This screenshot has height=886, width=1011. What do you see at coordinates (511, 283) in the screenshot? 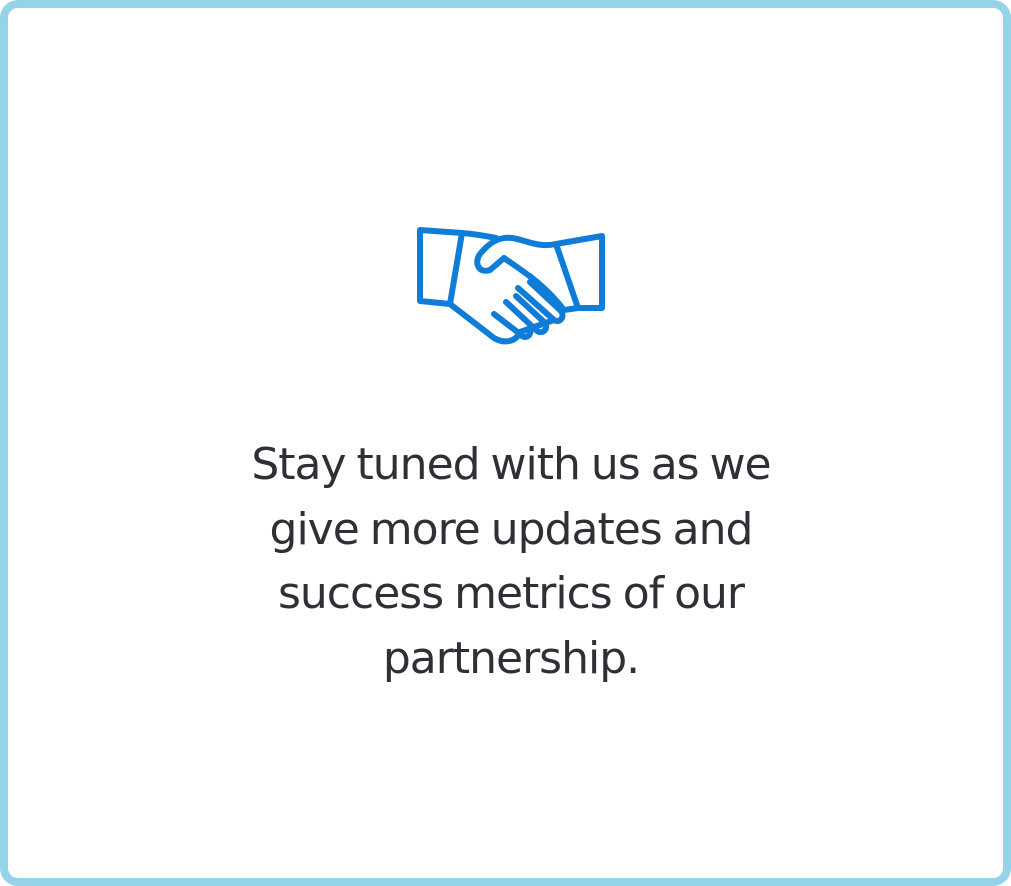
I see `handshake-icon` at bounding box center [511, 283].